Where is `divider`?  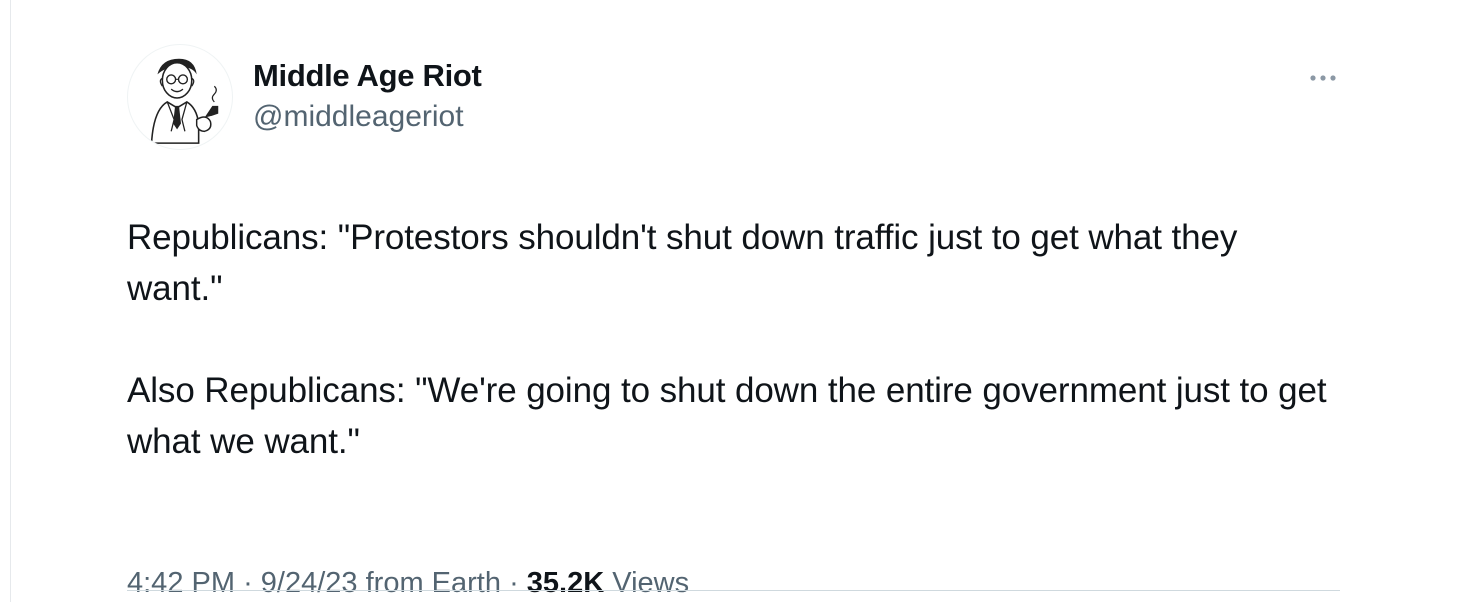 divider is located at coordinates (733, 590).